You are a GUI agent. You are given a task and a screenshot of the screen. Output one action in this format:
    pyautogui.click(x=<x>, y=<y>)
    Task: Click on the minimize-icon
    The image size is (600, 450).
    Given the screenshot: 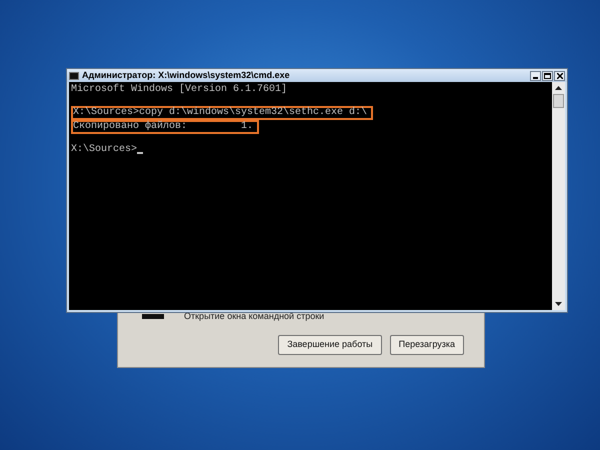 What is the action you would take?
    pyautogui.click(x=535, y=77)
    